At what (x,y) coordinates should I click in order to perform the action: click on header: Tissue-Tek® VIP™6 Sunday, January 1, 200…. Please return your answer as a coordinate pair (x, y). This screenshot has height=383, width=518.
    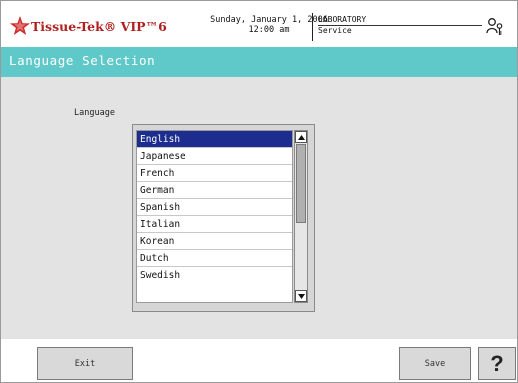
    Looking at the image, I should click on (259, 23).